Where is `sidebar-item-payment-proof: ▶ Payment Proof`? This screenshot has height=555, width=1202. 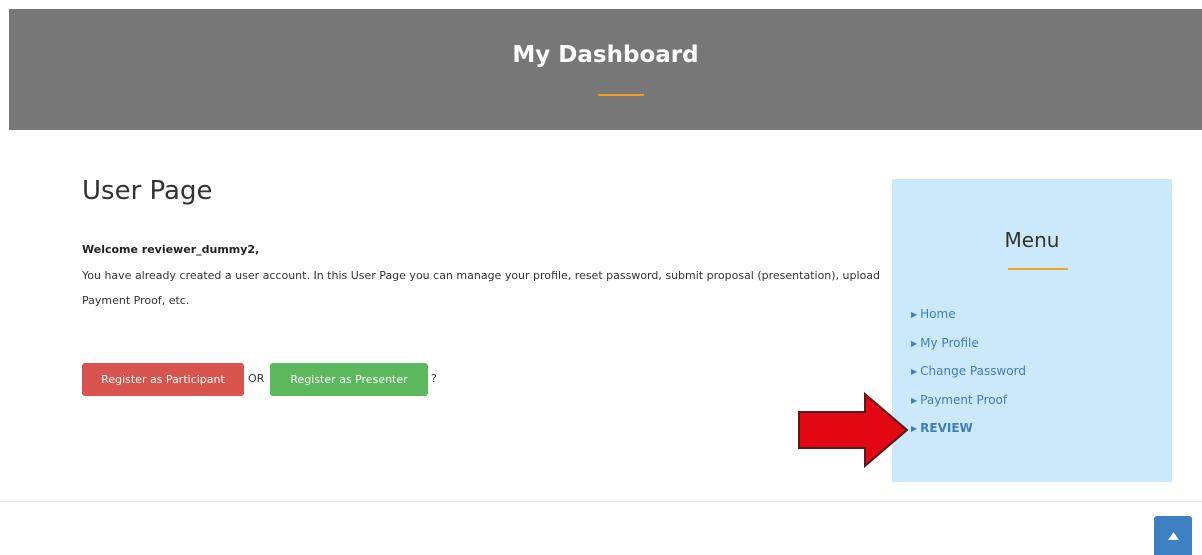
sidebar-item-payment-proof: ▶ Payment Proof is located at coordinates (968, 406).